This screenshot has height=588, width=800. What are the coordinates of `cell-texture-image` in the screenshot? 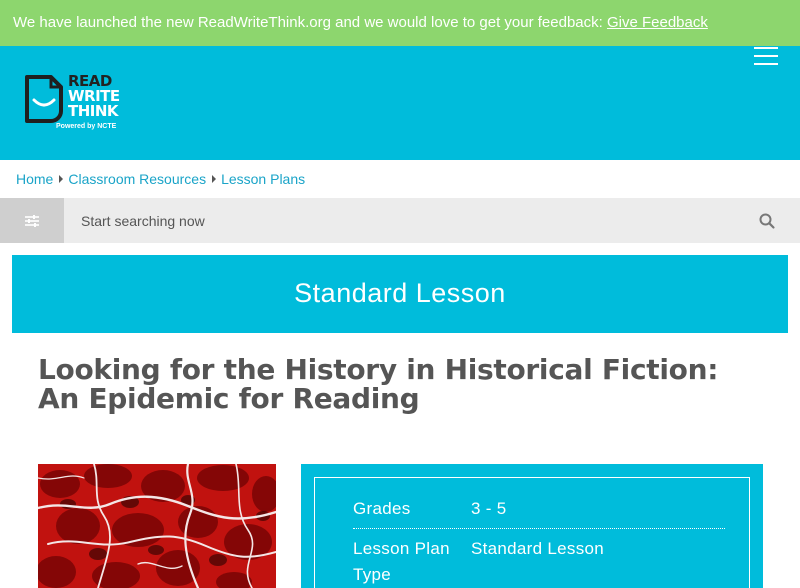 It's located at (157, 526).